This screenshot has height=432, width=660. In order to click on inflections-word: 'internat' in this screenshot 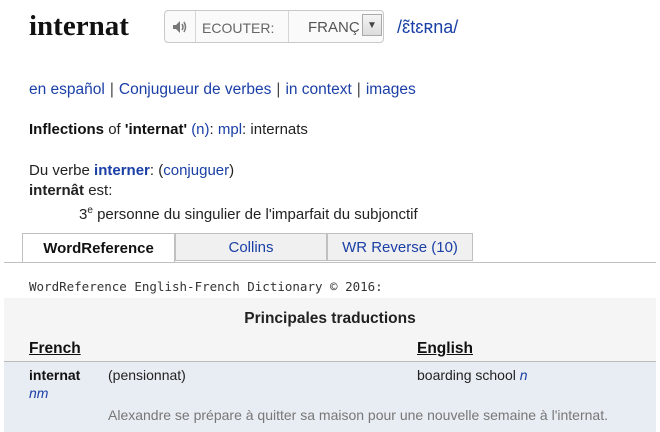, I will do `click(156, 129)`.